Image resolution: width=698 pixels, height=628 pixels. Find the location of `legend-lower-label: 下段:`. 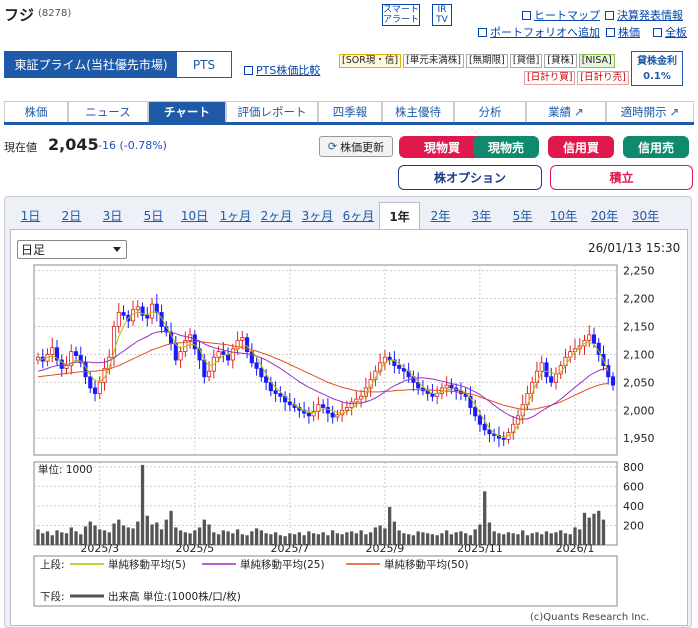

legend-lower-label: 下段: is located at coordinates (52, 596).